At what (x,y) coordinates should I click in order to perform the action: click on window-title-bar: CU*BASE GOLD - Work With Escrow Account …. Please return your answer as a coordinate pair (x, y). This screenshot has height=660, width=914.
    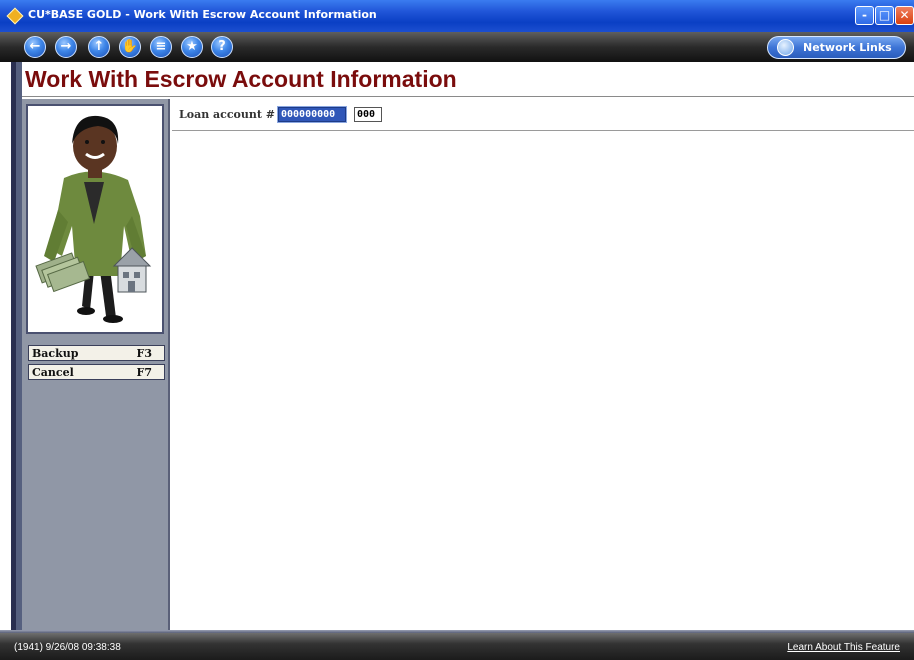
    Looking at the image, I should click on (457, 16).